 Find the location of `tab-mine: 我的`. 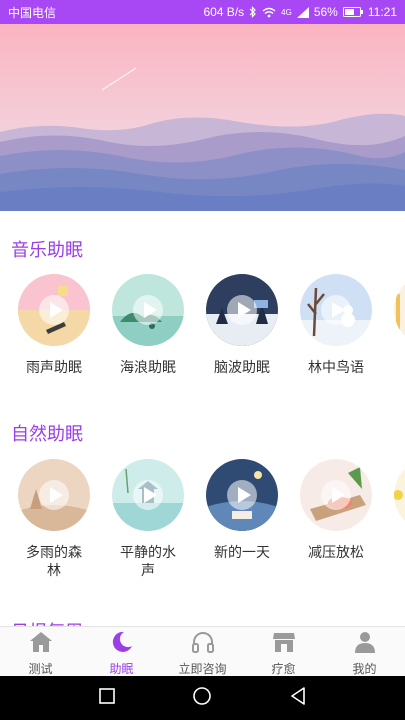

tab-mine: 我的 is located at coordinates (364, 651).